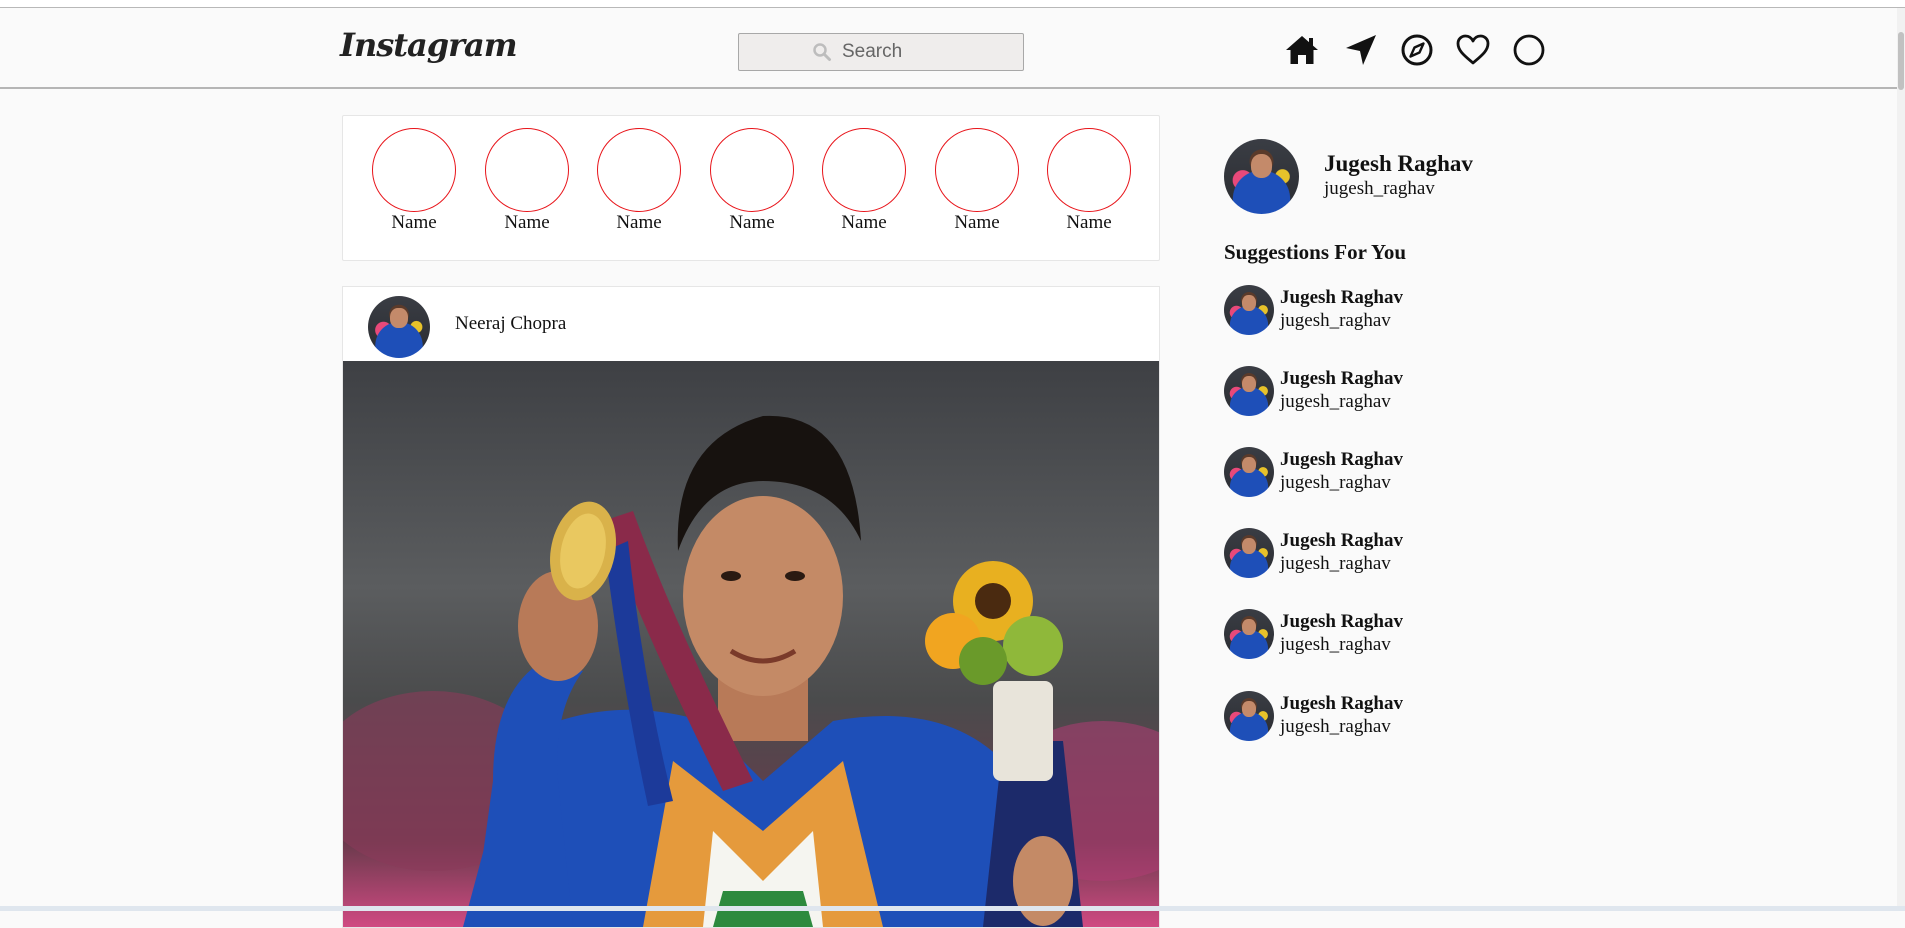 This screenshot has width=1905, height=928. I want to click on search-input: Search, so click(881, 52).